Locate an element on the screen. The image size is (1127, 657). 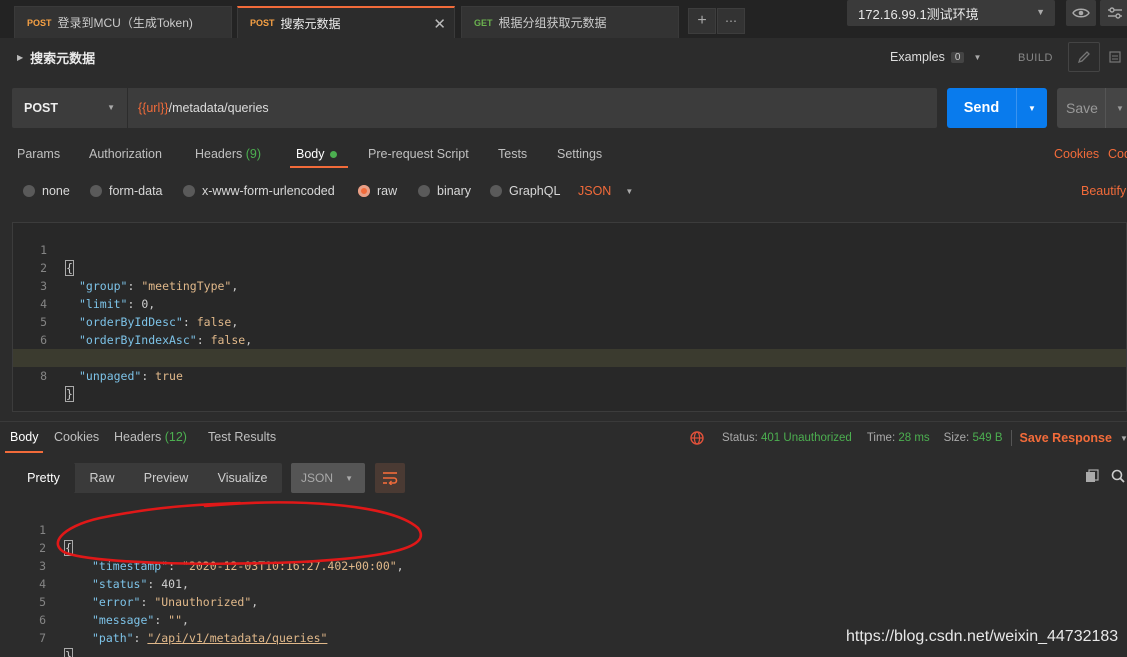
tab-authorization: Authorization is located at coordinates (125, 154).